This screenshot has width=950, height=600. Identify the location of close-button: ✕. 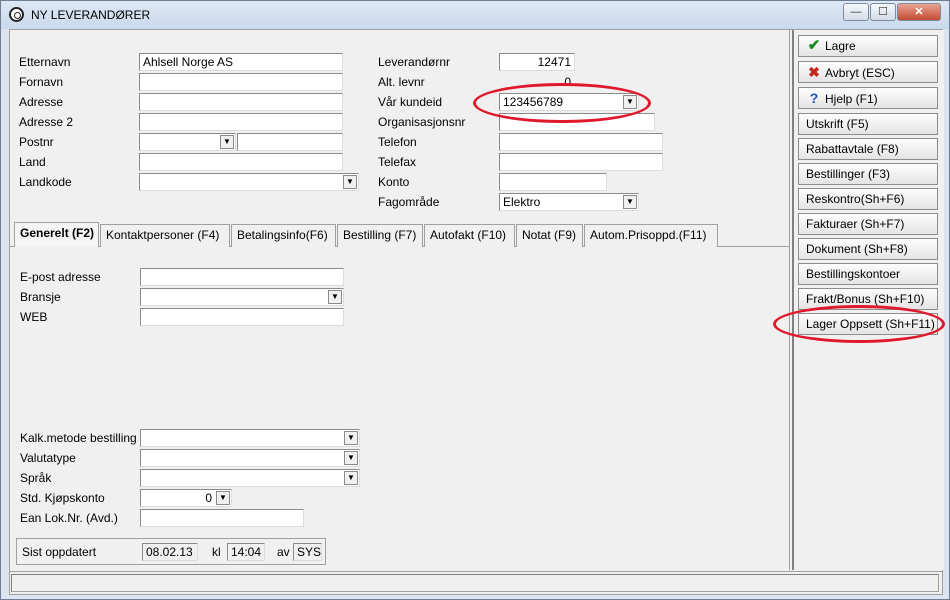
(919, 12).